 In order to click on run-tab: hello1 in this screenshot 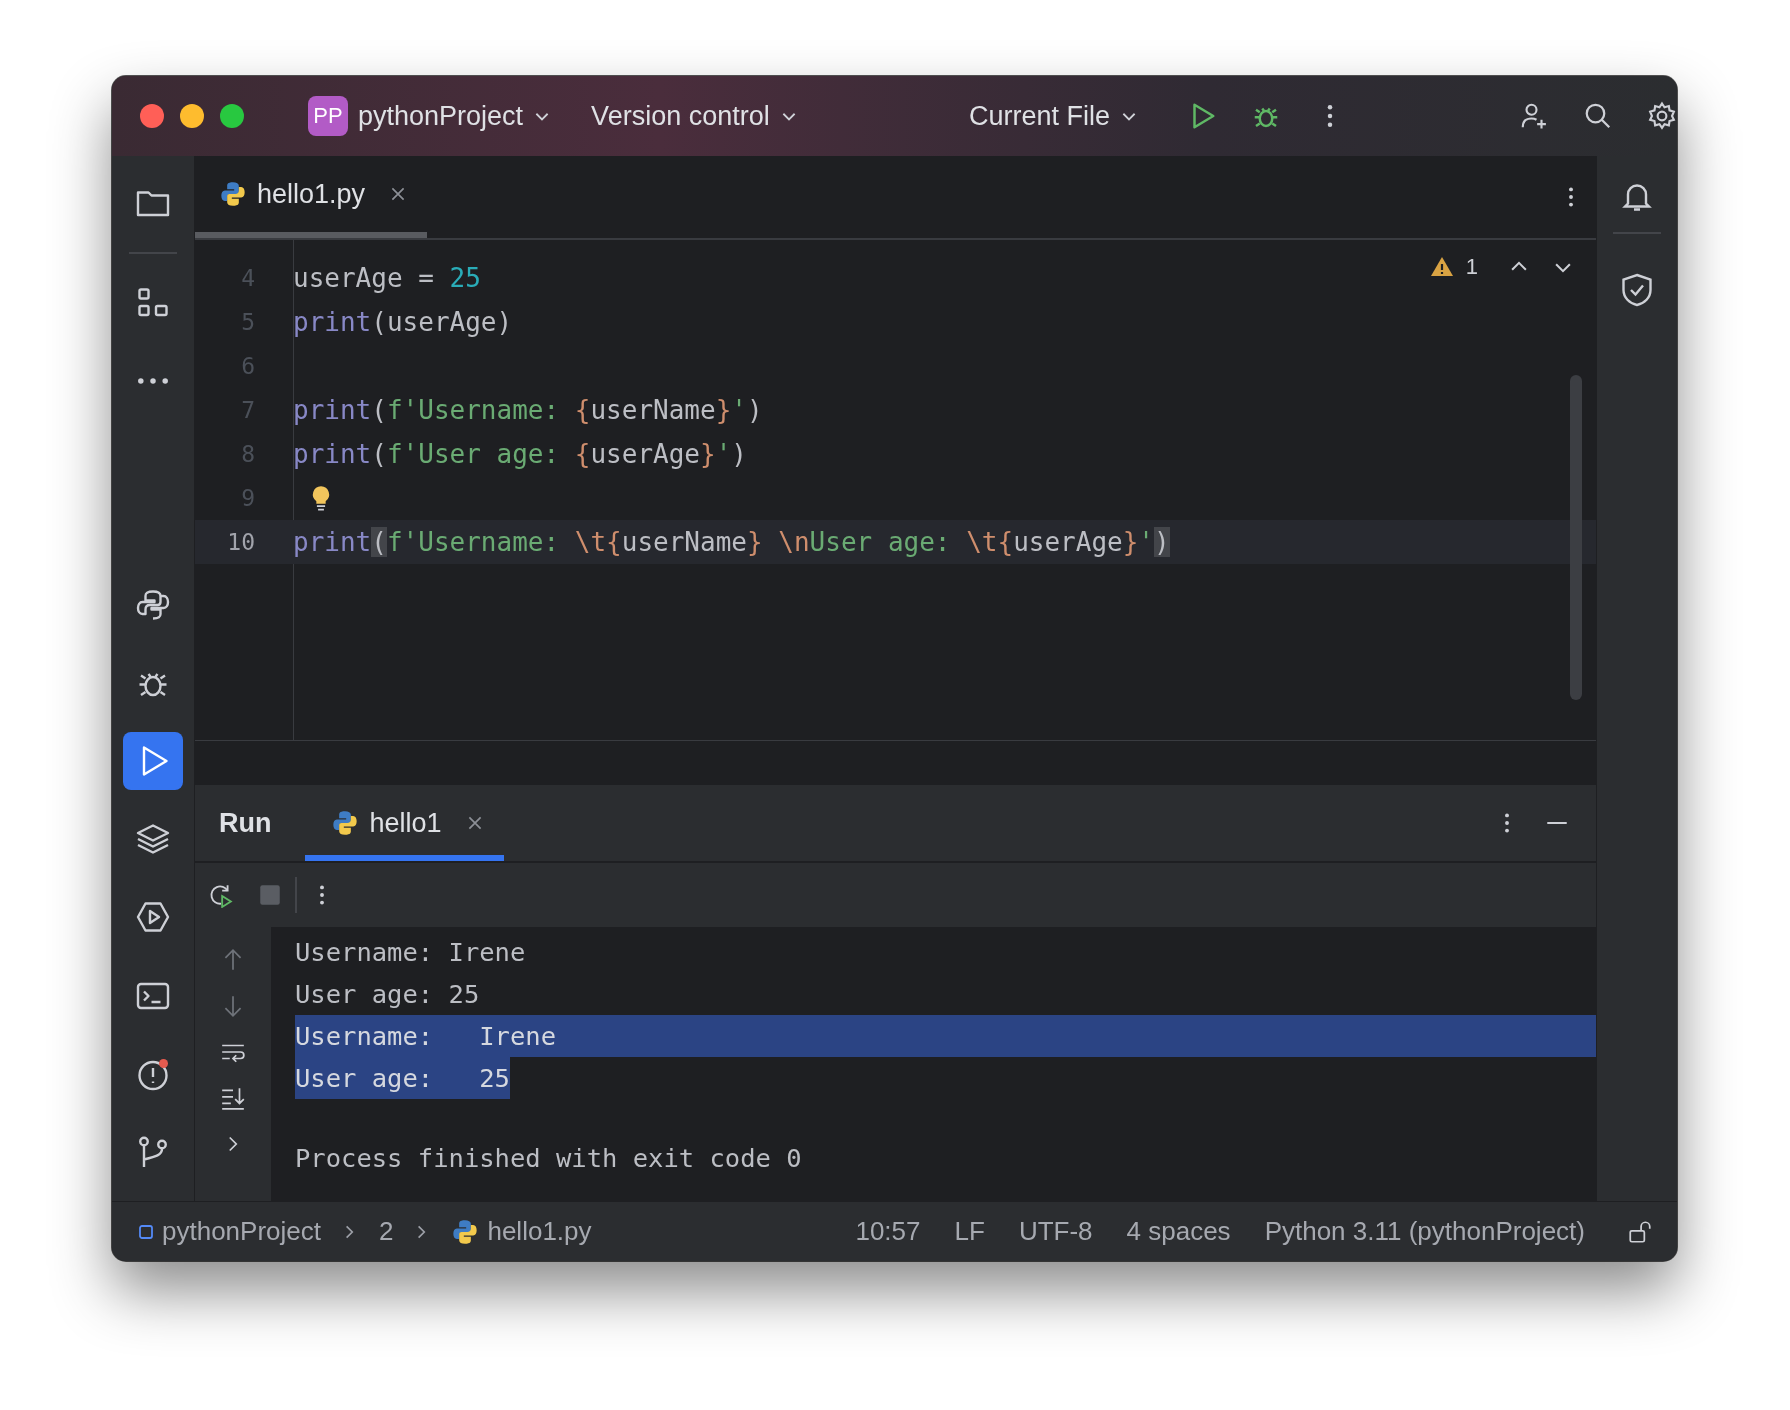, I will do `click(404, 823)`.